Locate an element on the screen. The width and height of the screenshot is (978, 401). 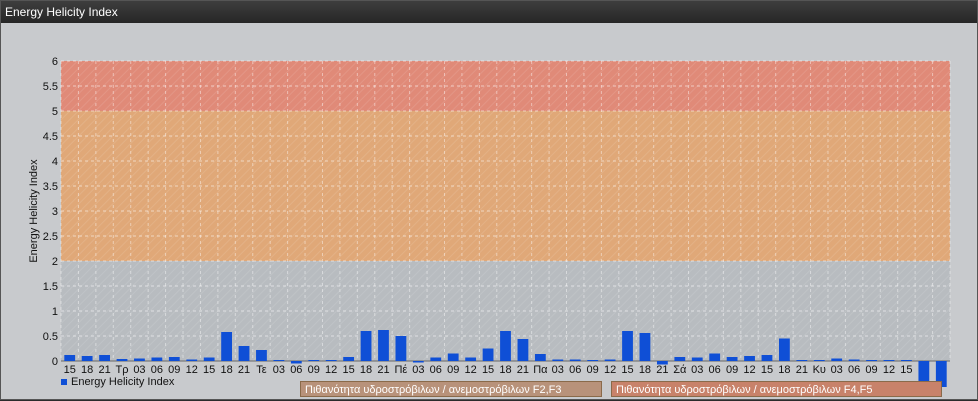
x-tick-label: Σά is located at coordinates (680, 370).